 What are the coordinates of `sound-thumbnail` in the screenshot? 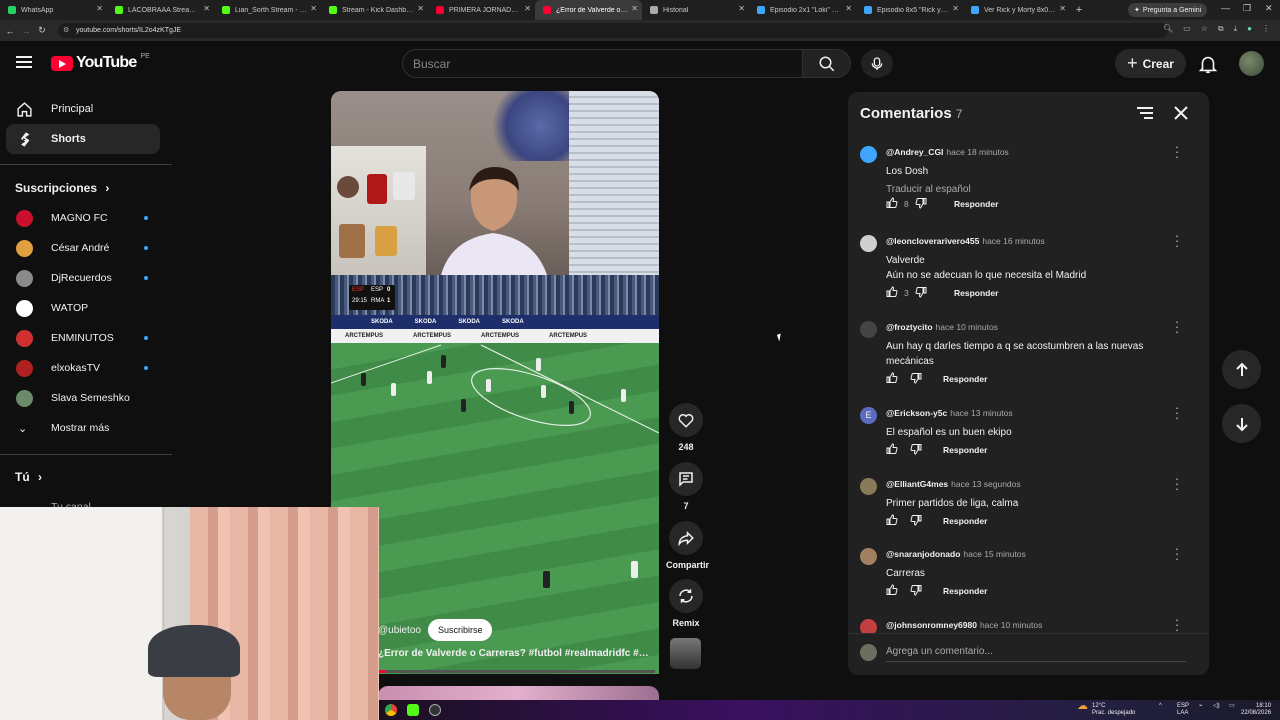 It's located at (685, 653).